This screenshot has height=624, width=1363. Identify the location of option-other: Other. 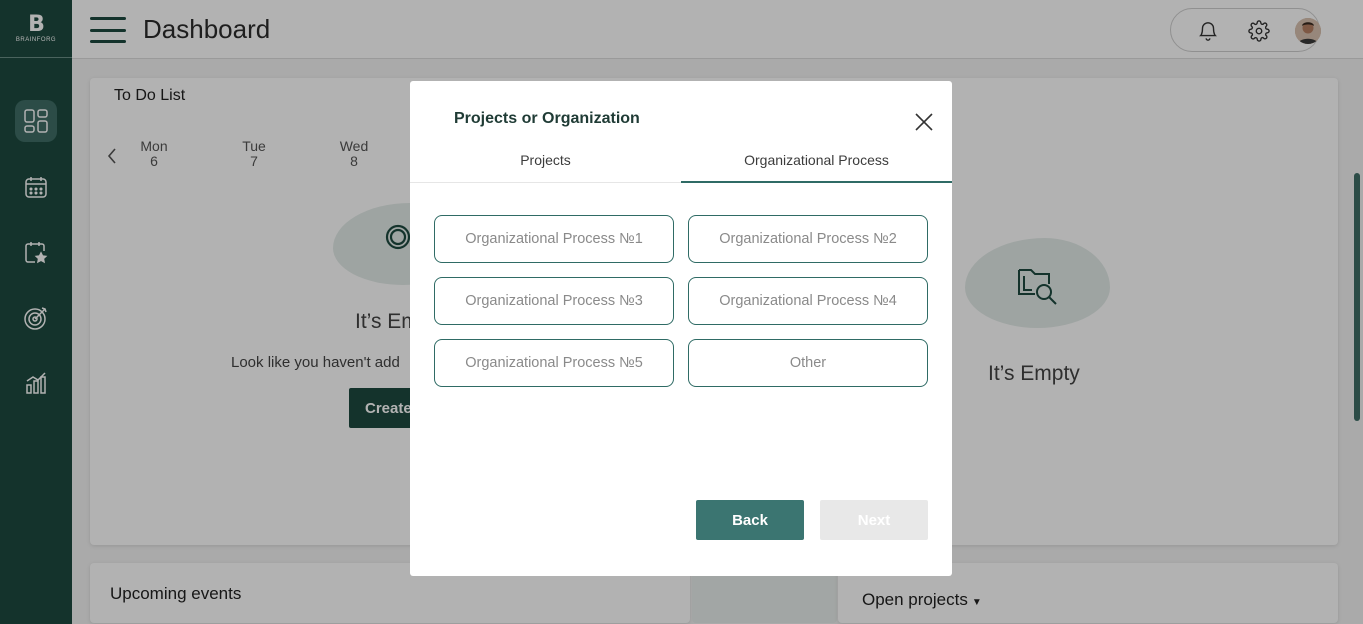
(808, 363).